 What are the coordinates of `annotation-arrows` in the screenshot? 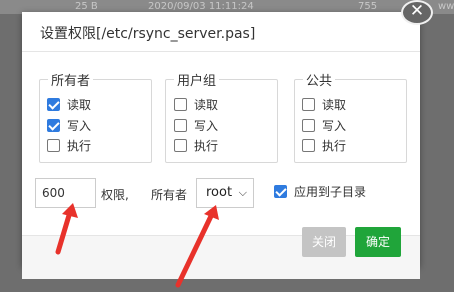 It's located at (137, 245).